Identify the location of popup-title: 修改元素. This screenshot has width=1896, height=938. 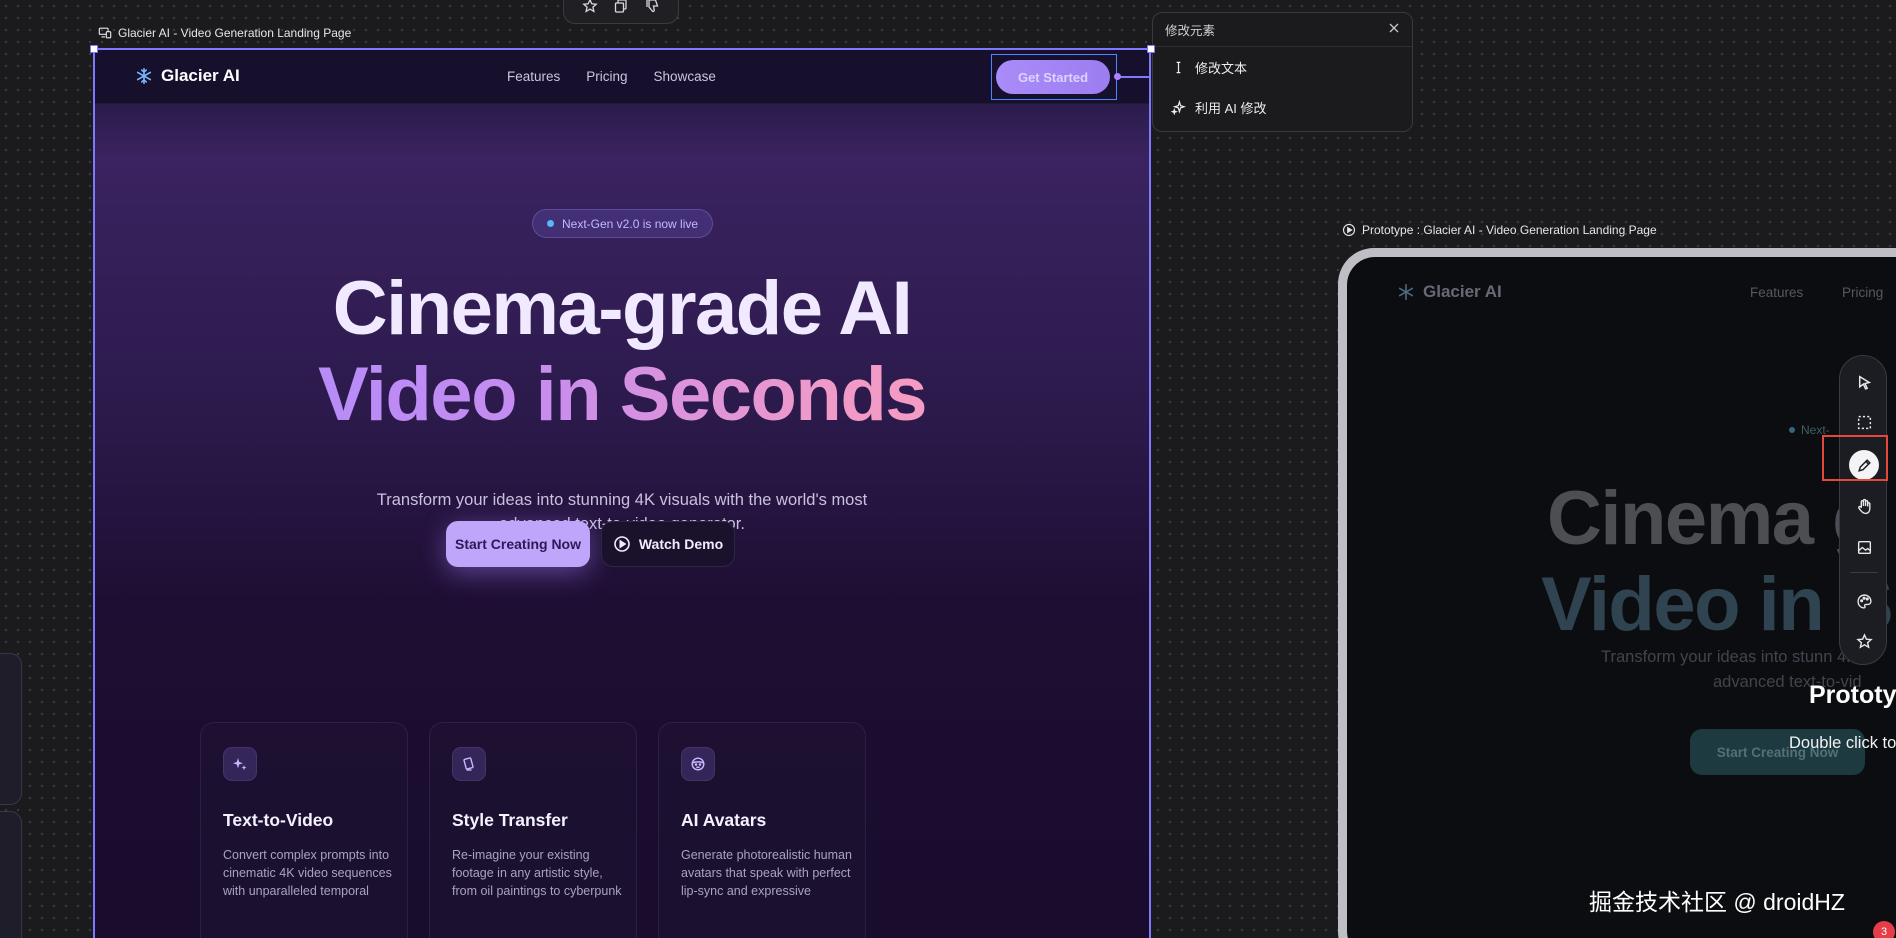
(1190, 31).